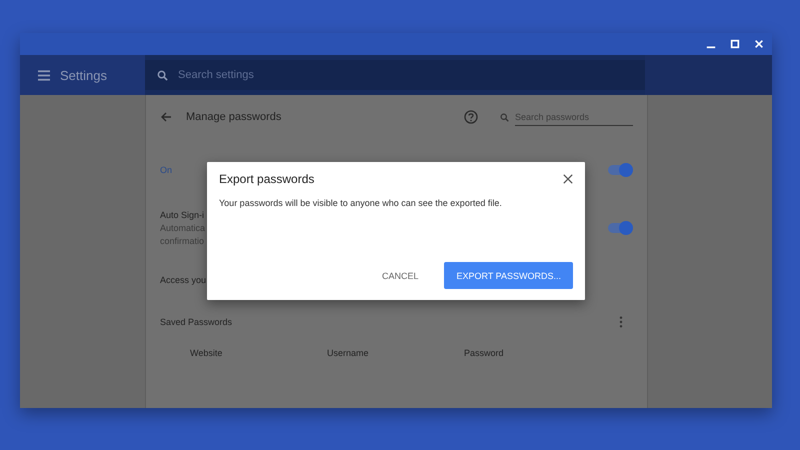 This screenshot has width=800, height=450. Describe the element at coordinates (166, 117) in the screenshot. I see `back-arrow-icon` at that location.